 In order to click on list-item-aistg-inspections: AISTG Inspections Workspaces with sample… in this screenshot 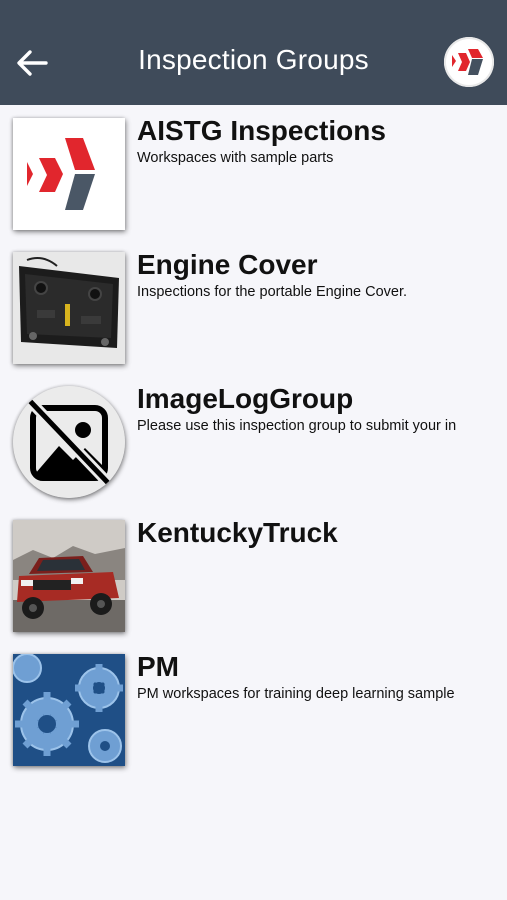, I will do `click(253, 167)`.